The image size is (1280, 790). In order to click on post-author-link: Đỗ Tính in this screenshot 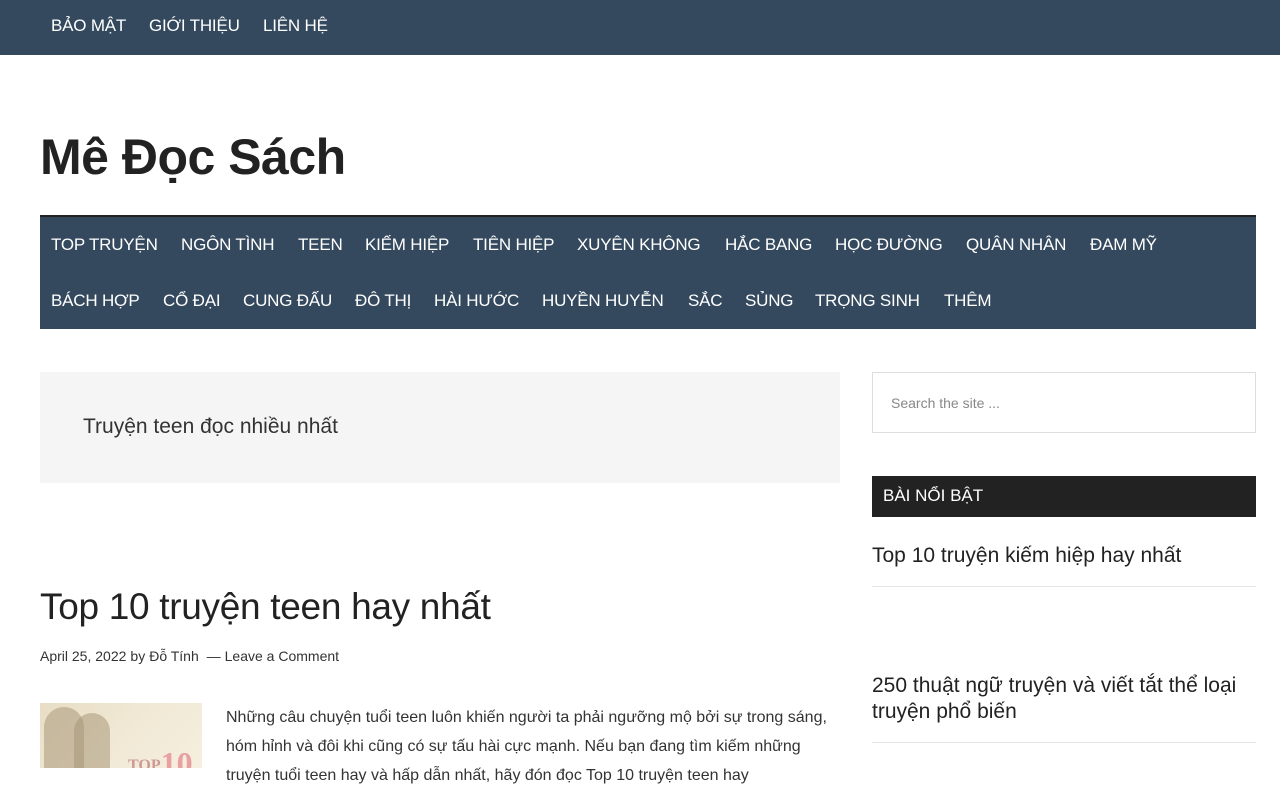, I will do `click(174, 656)`.